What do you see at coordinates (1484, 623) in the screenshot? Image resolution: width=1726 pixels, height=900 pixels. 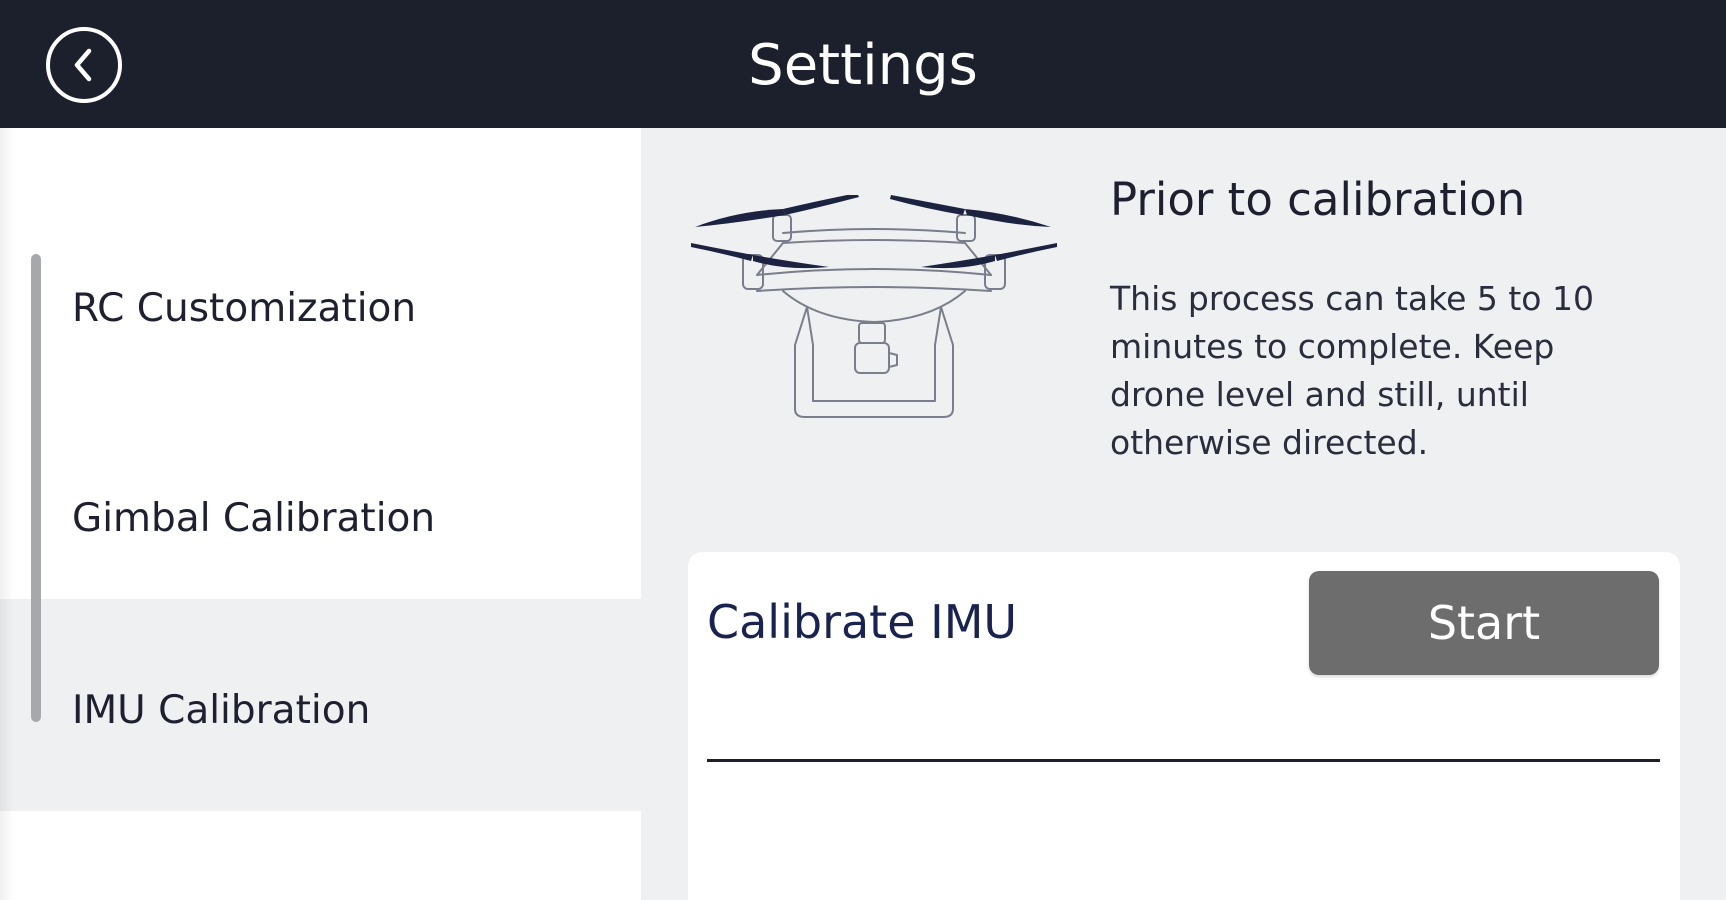 I see `start-button: Start` at bounding box center [1484, 623].